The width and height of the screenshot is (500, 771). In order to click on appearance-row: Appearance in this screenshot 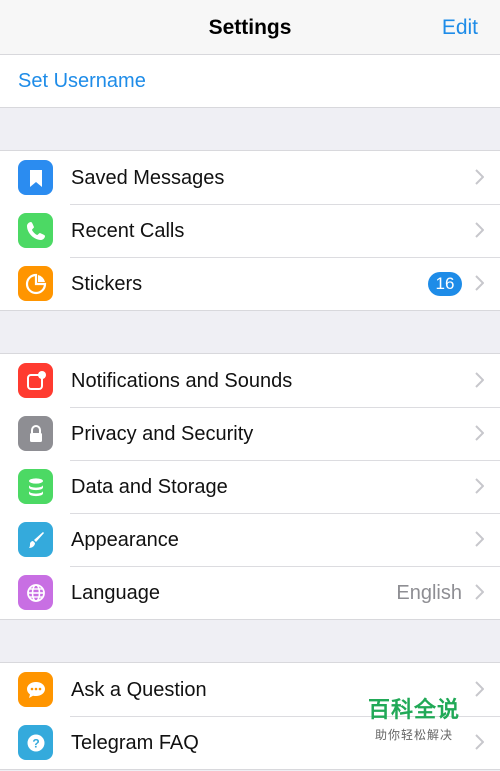, I will do `click(250, 539)`.